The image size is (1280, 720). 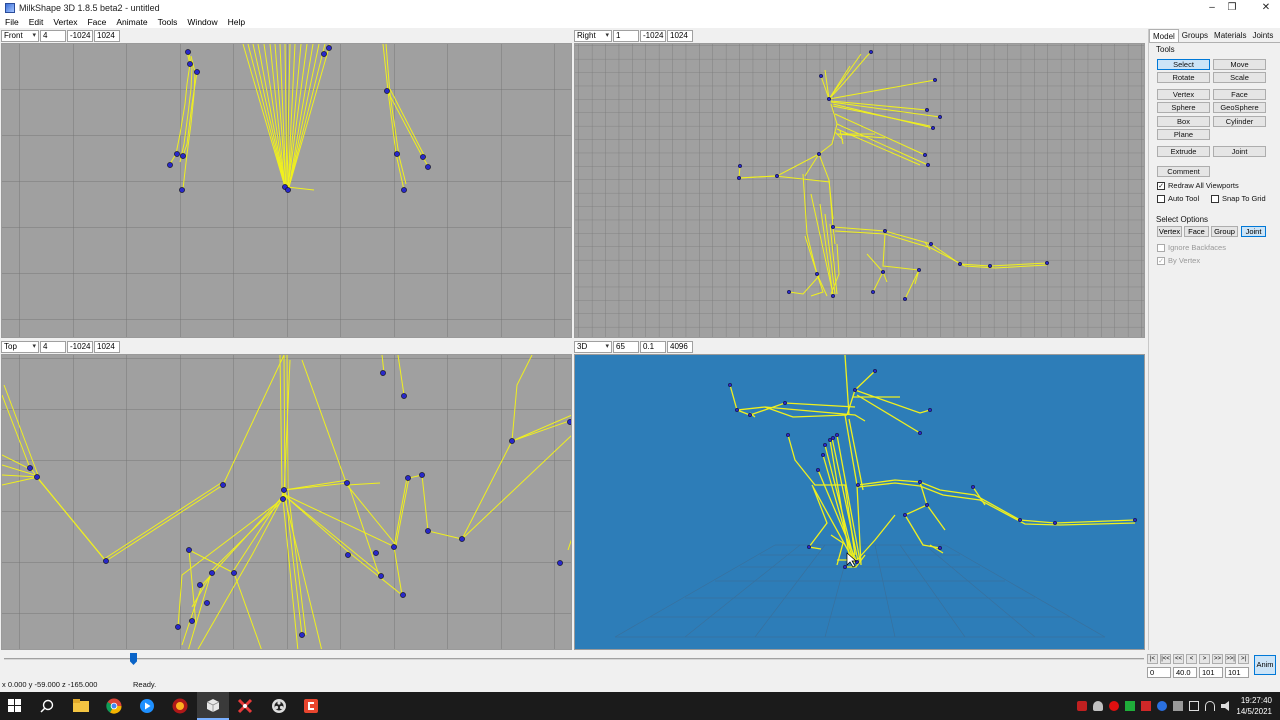 I want to click on fps-field: 40.0, so click(x=1185, y=672).